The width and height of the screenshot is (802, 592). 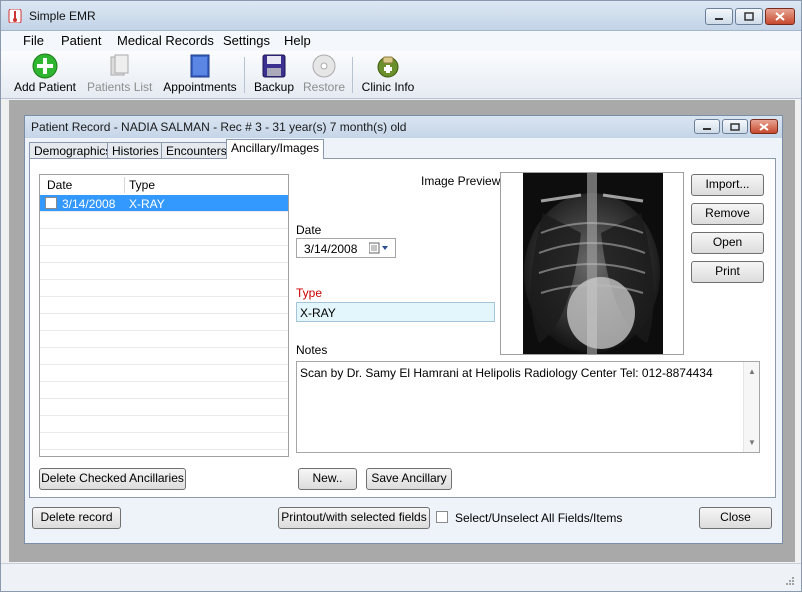 What do you see at coordinates (165, 40) in the screenshot?
I see `menu-medical-records: Medical Records` at bounding box center [165, 40].